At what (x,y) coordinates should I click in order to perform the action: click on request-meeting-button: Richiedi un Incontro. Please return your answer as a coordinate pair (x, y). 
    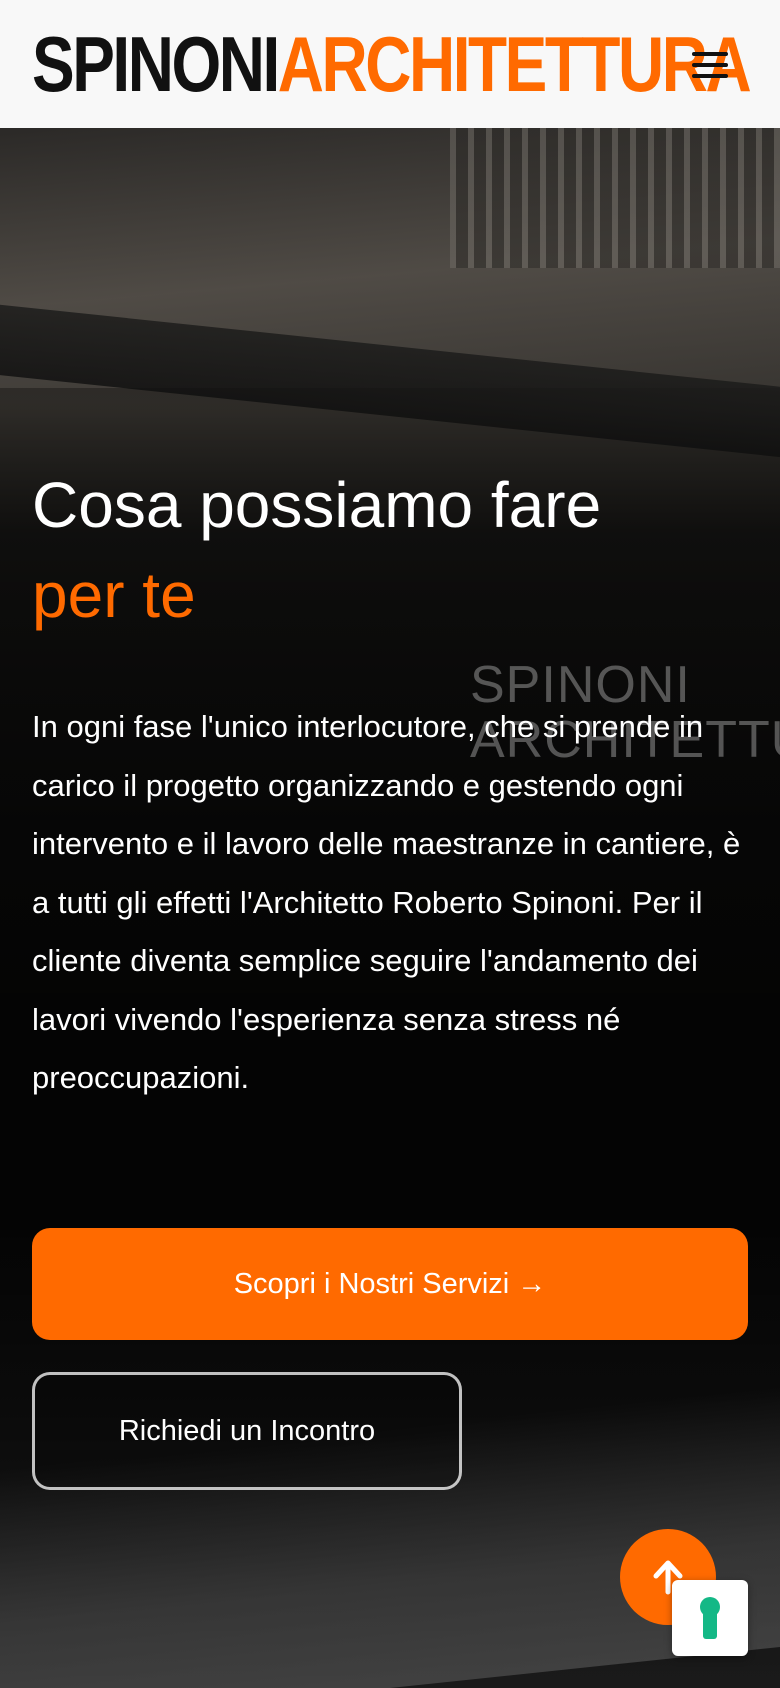
    Looking at the image, I should click on (247, 1431).